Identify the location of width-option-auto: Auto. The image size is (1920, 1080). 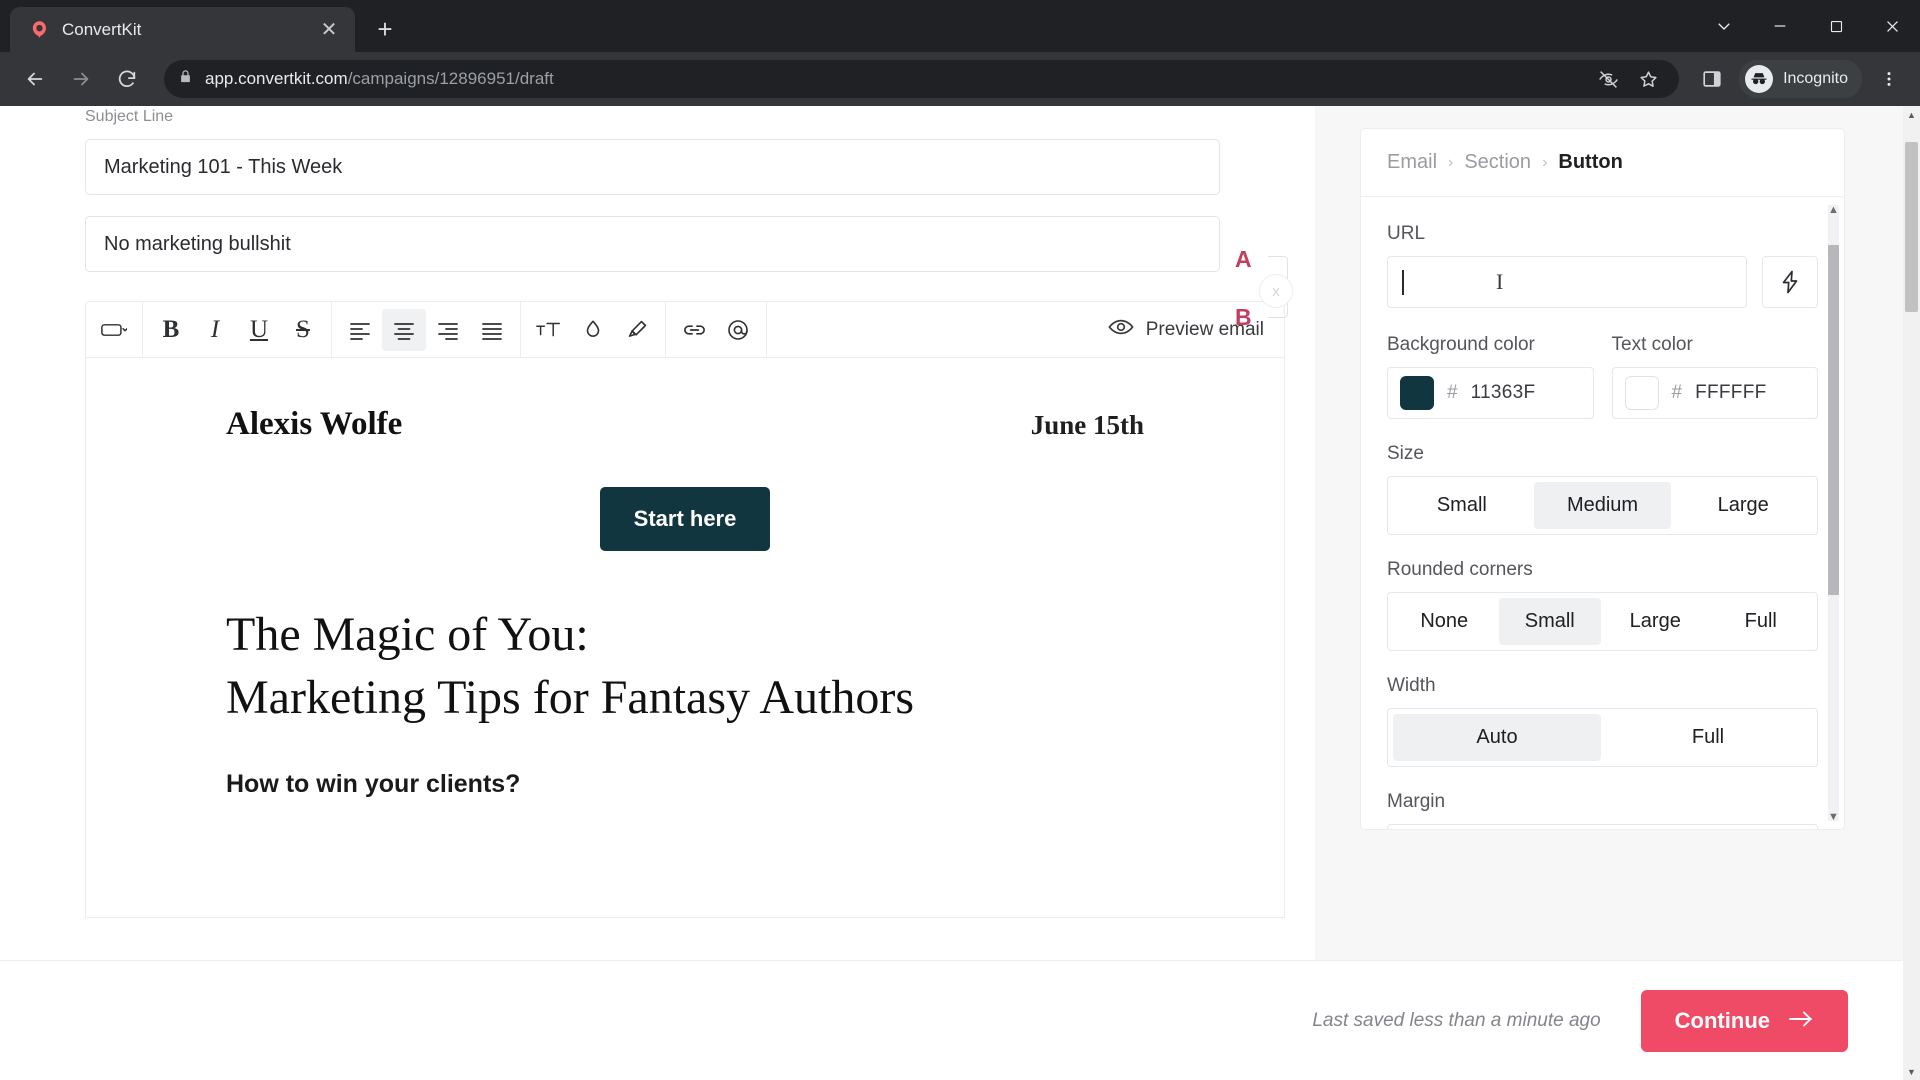
(1497, 737).